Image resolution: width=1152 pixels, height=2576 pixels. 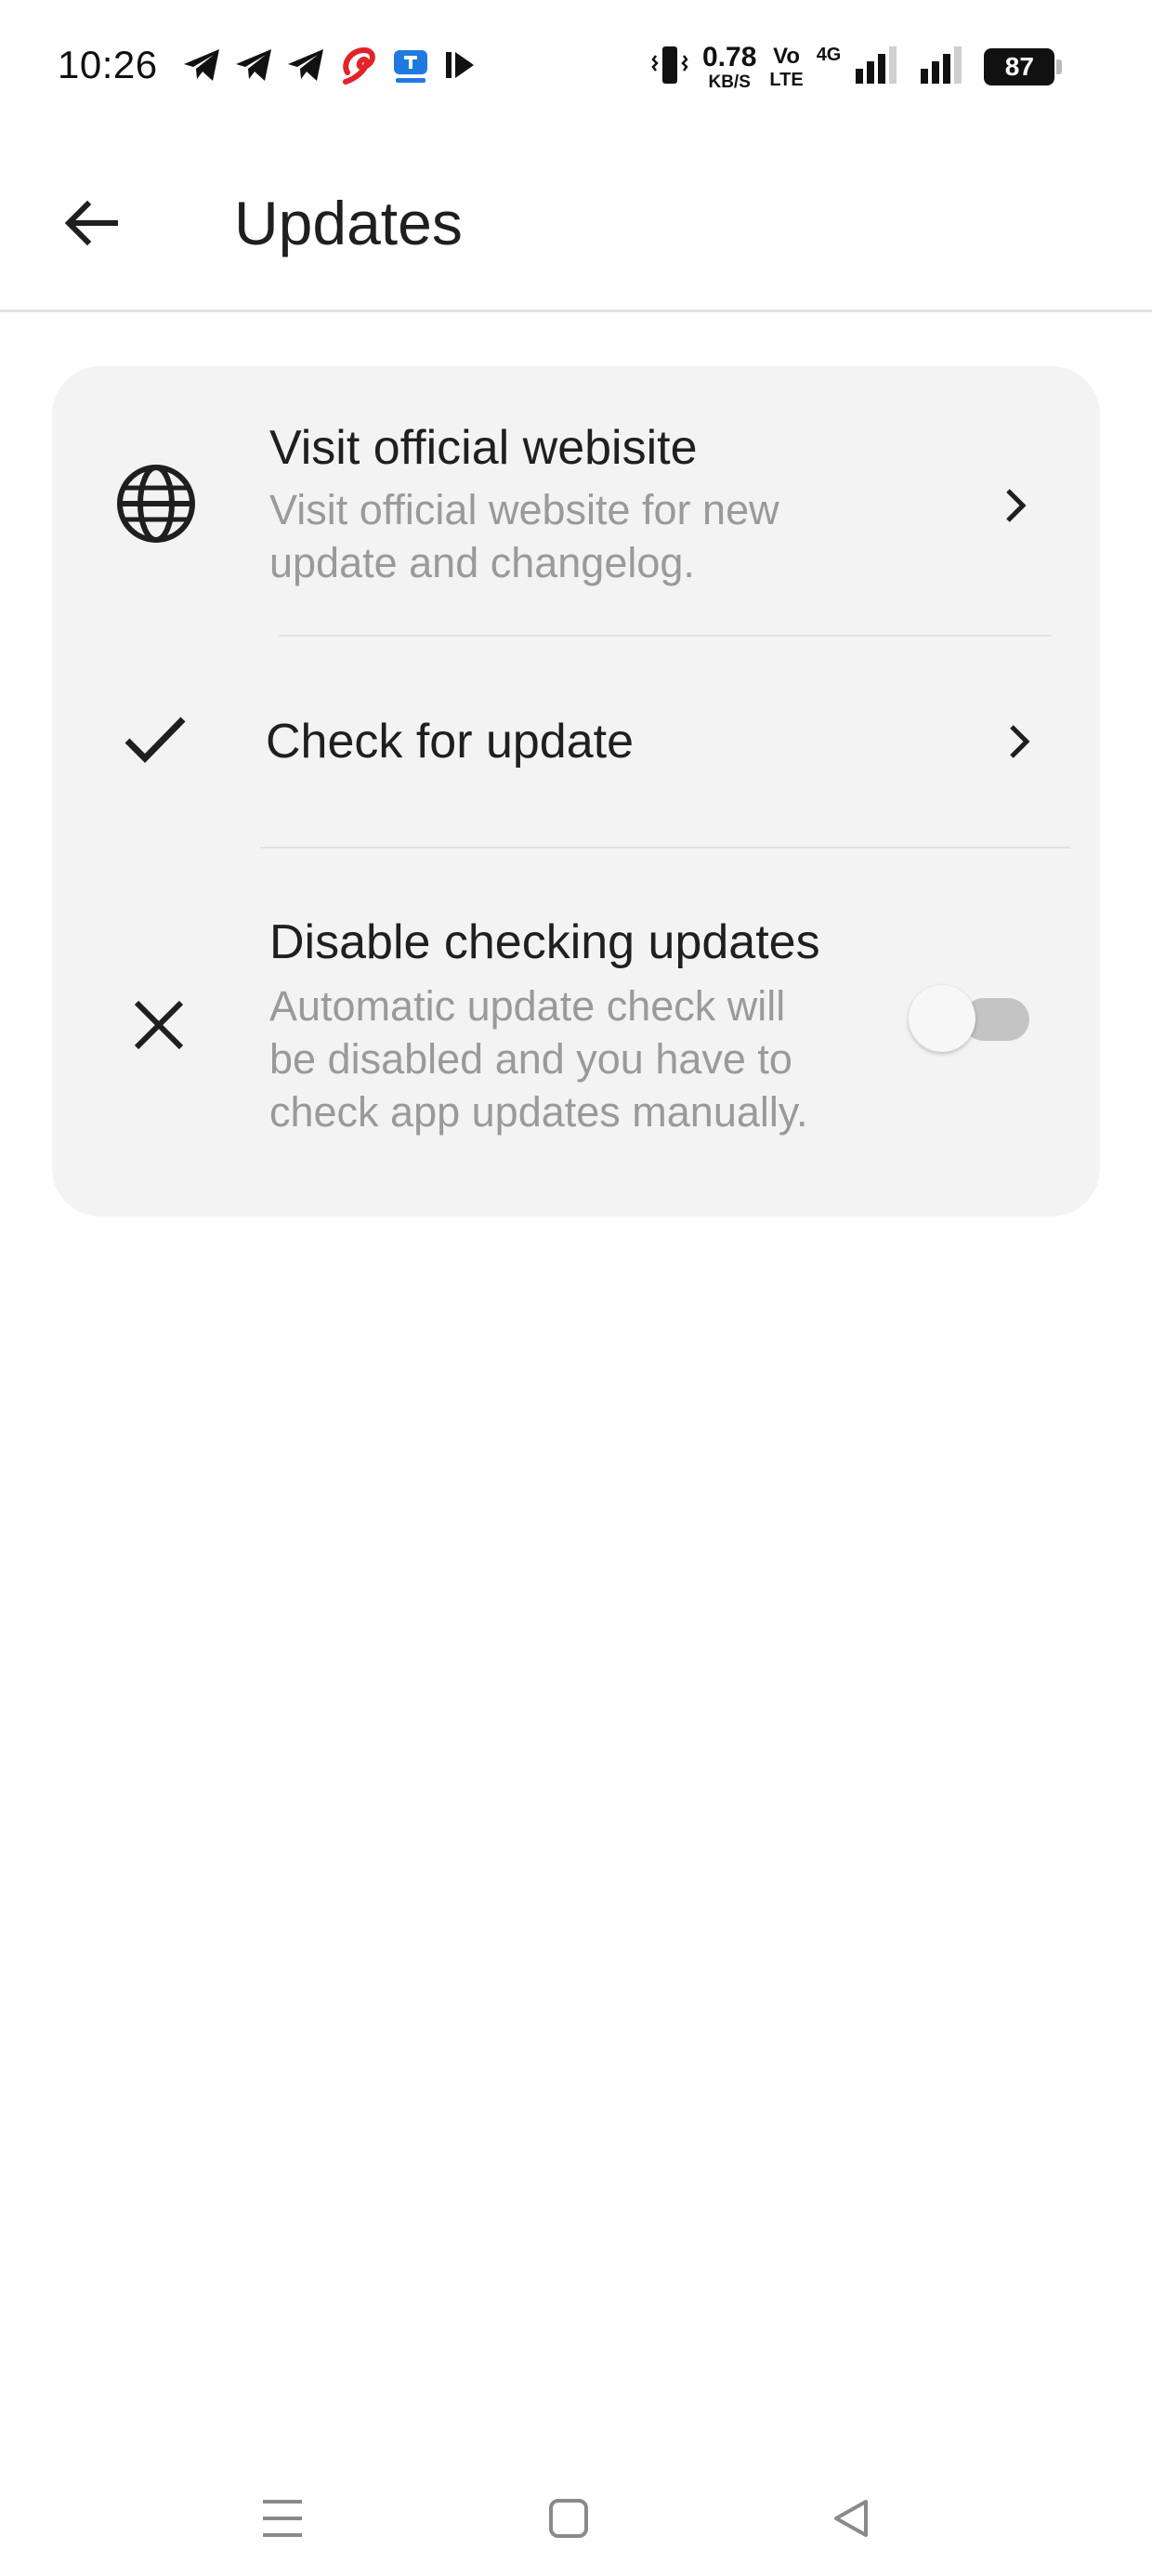 What do you see at coordinates (483, 448) in the screenshot?
I see `visit-website-title: Visit official webisite` at bounding box center [483, 448].